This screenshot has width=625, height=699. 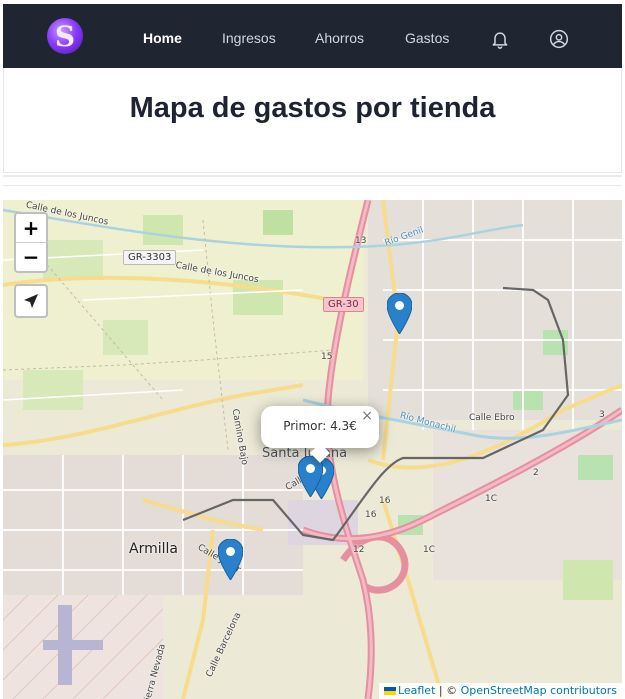 What do you see at coordinates (162, 38) in the screenshot?
I see `nav-home: Home` at bounding box center [162, 38].